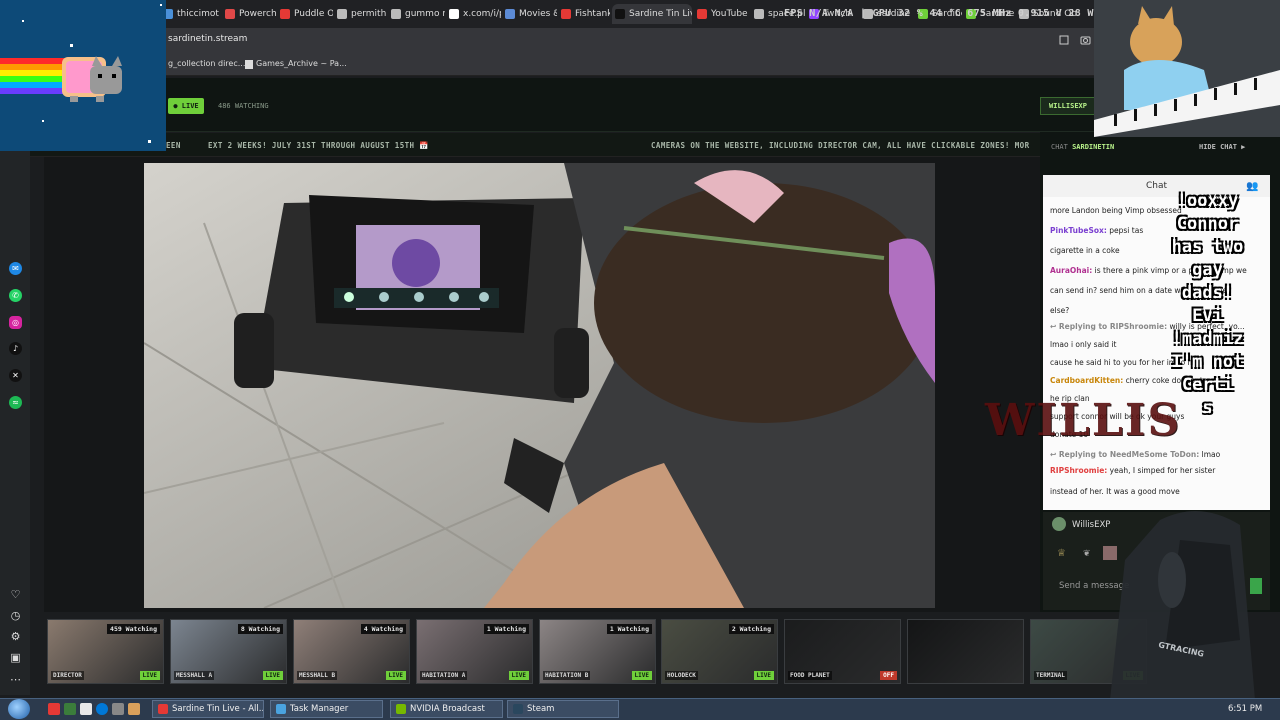 The image size is (1280, 720). What do you see at coordinates (257, 14) in the screenshot?
I see `tab-label: Powerchat` at bounding box center [257, 14].